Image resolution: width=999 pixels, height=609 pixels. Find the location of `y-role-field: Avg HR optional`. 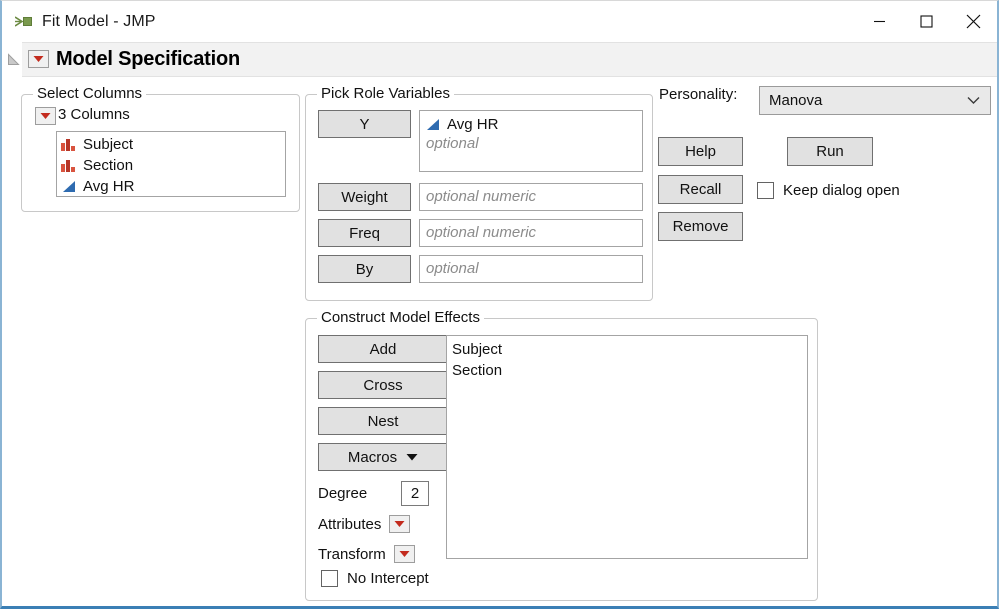

y-role-field: Avg HR optional is located at coordinates (531, 141).